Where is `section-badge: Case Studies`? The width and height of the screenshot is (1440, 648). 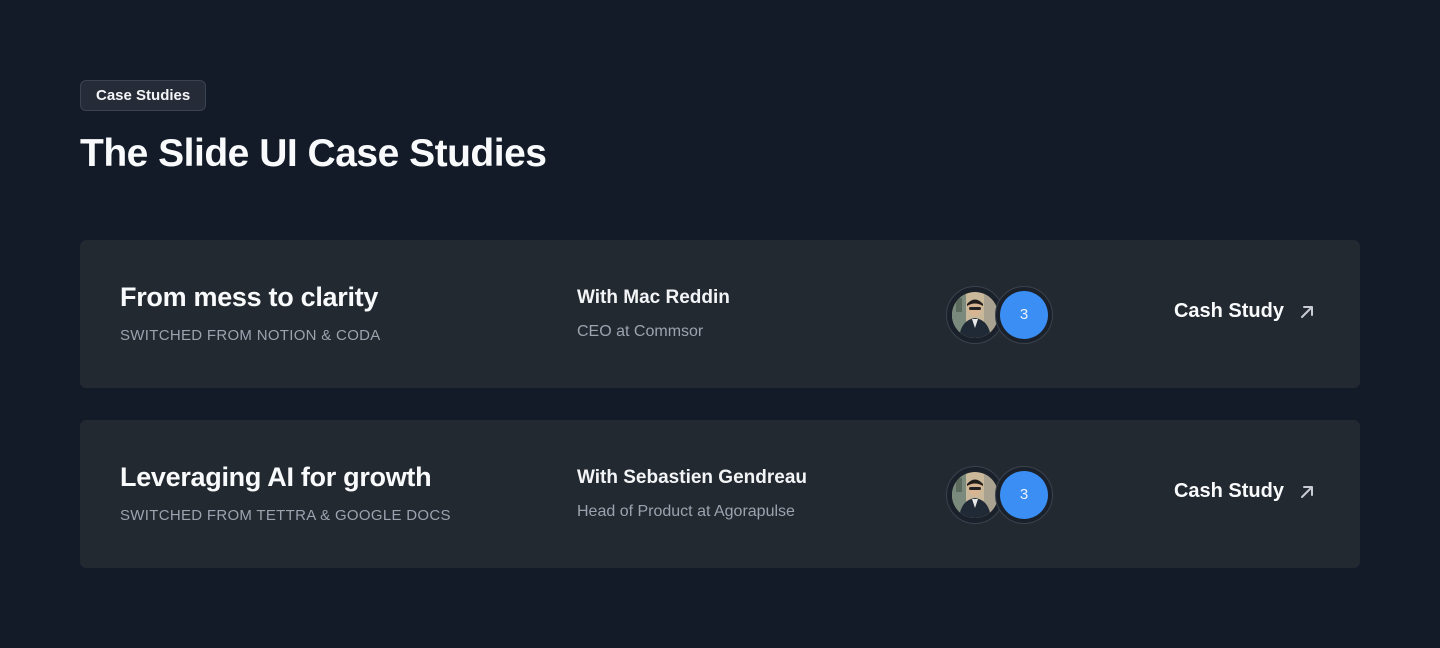 section-badge: Case Studies is located at coordinates (143, 95).